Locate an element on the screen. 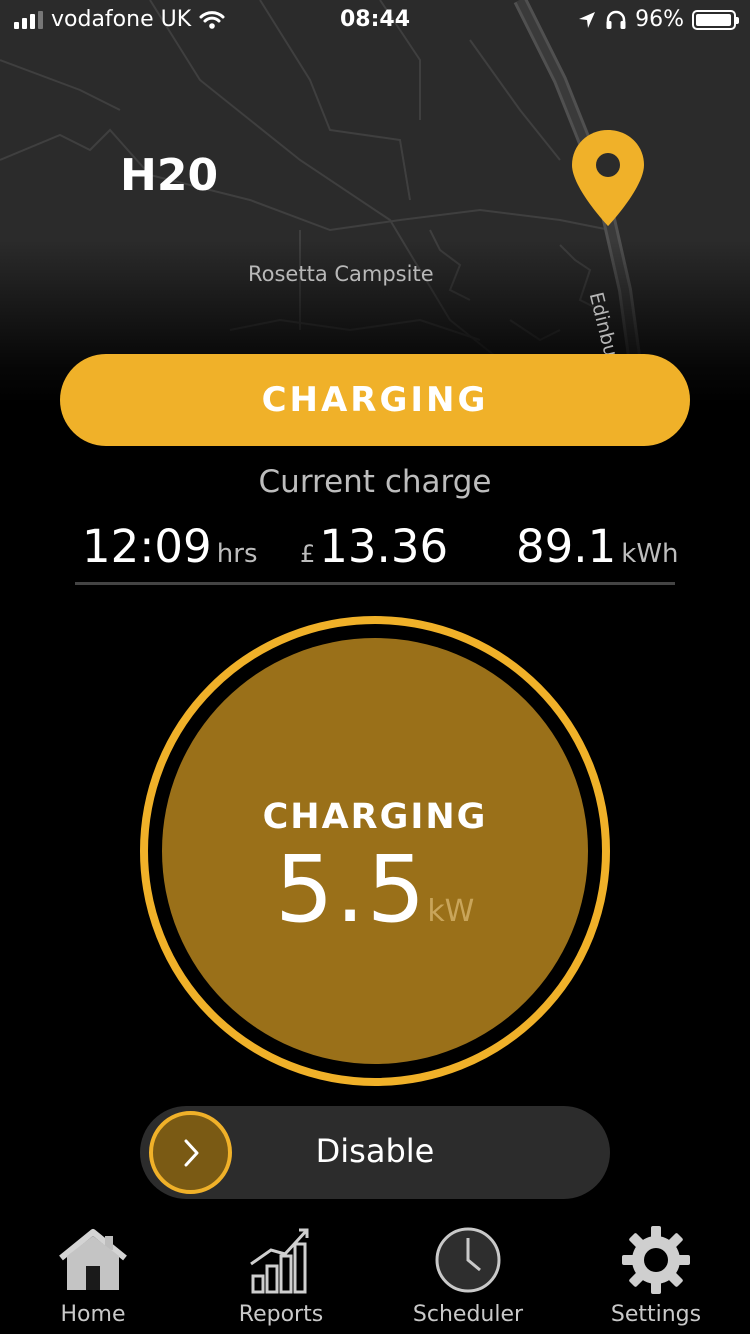  power-readout: 5.5kW is located at coordinates (374, 889).